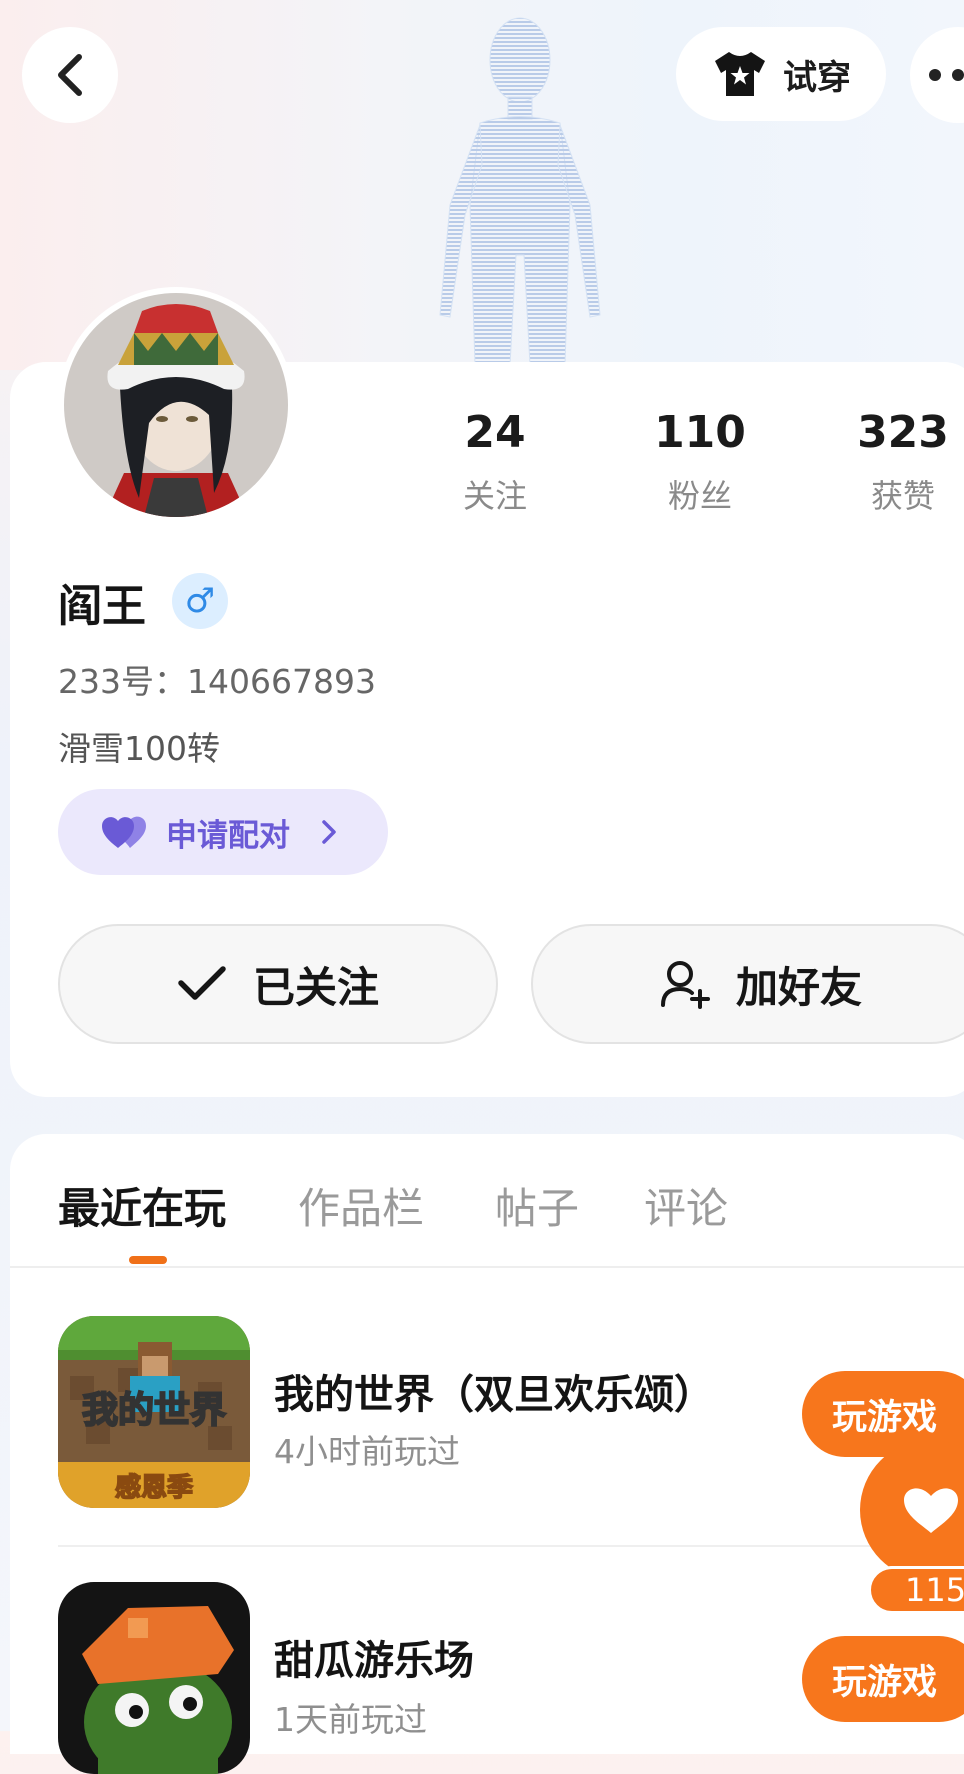 Image resolution: width=964 pixels, height=1774 pixels. I want to click on game-last-played: 1天前玩过, so click(350, 1719).